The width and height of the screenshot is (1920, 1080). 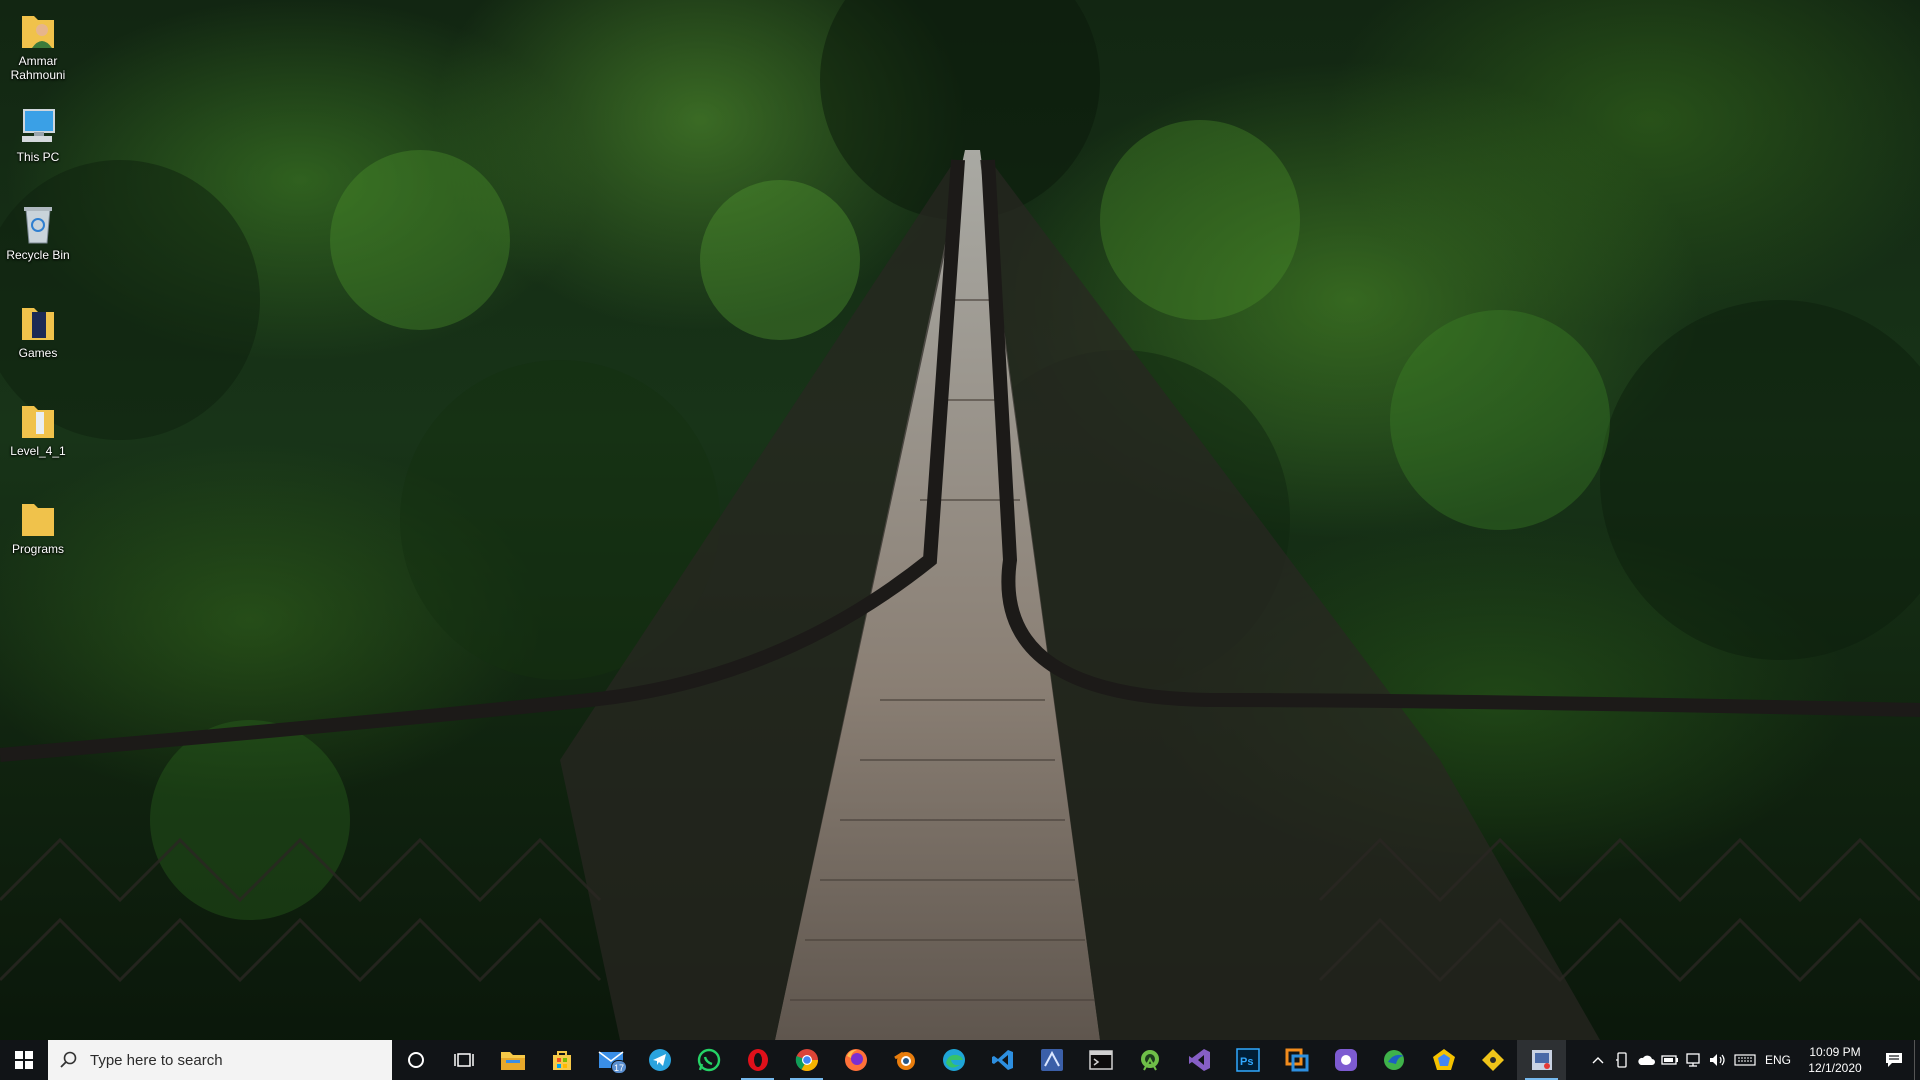 I want to click on task-view-icon, so click(x=464, y=1060).